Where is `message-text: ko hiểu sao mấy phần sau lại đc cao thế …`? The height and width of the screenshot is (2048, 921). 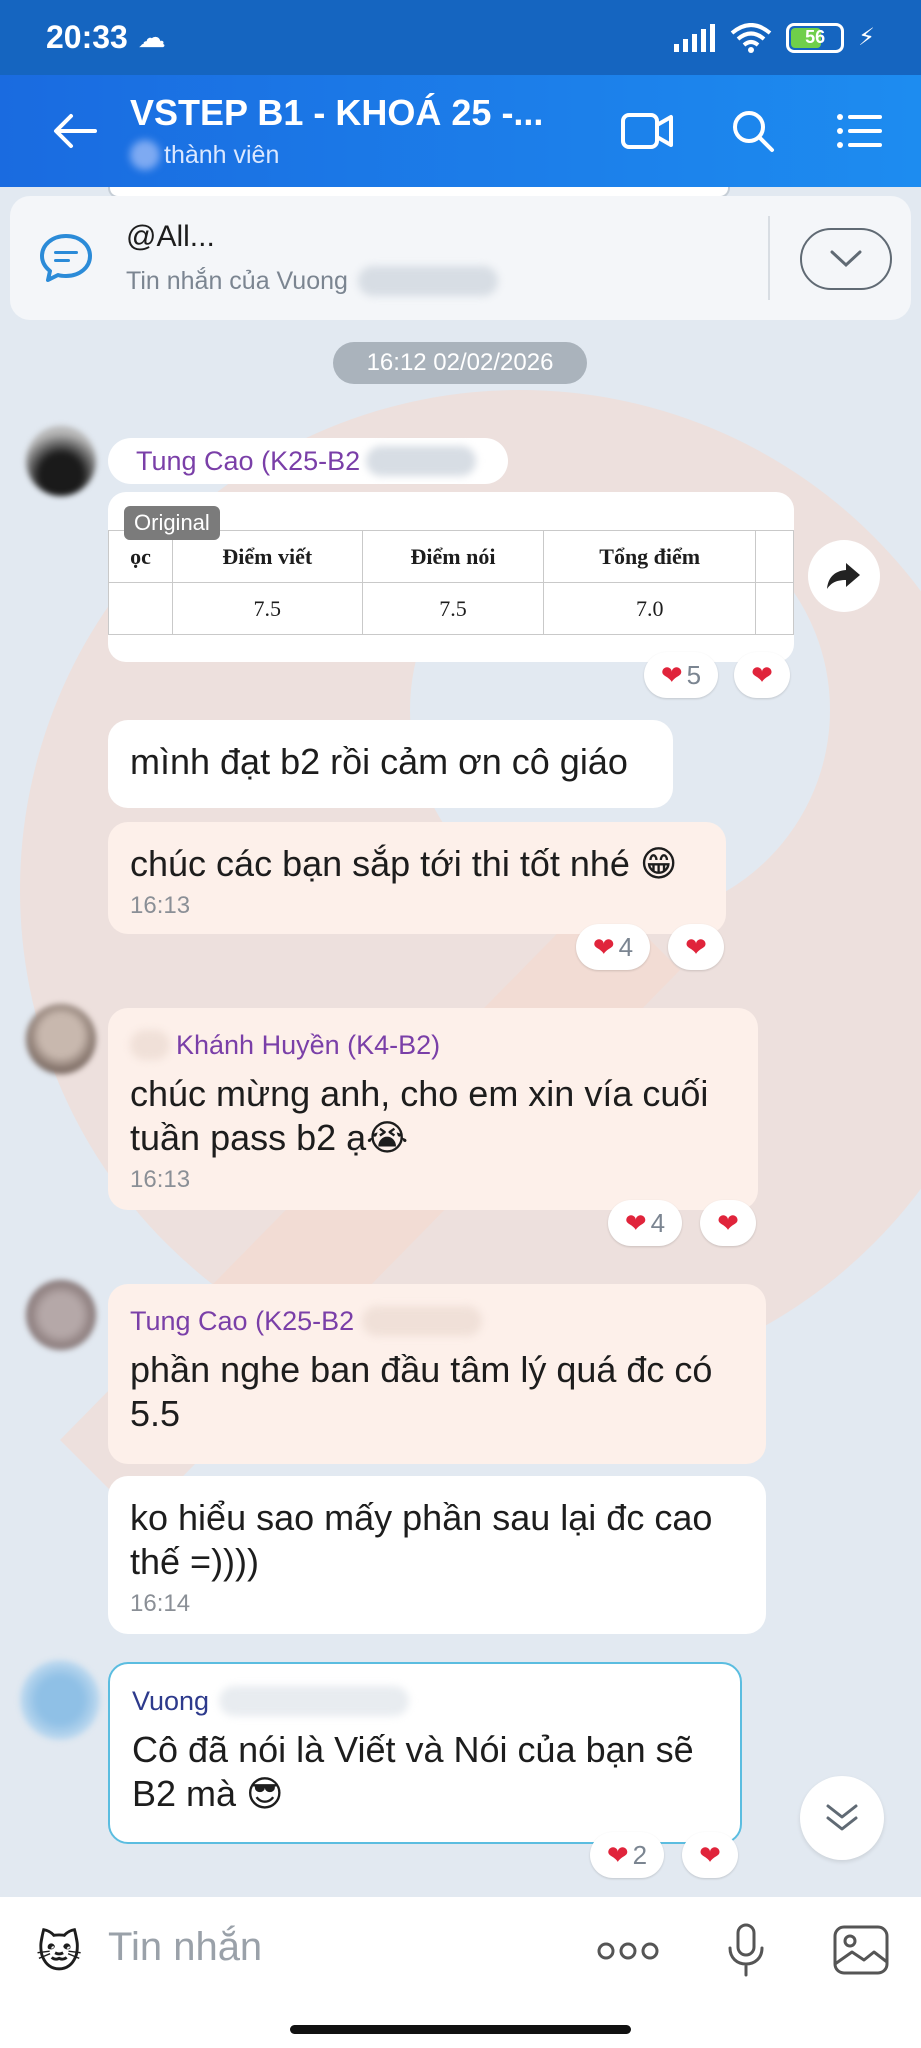 message-text: ko hiểu sao mấy phần sau lại đc cao thế … is located at coordinates (421, 1539).